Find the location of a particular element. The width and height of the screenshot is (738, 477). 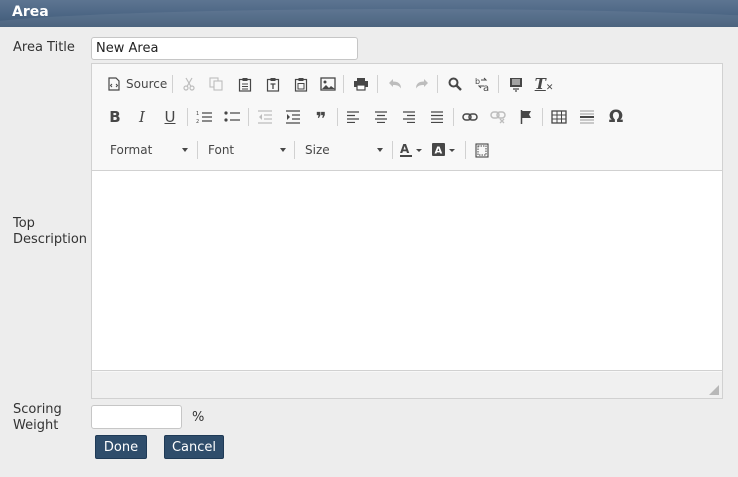

scoring-weight-input is located at coordinates (136, 417).